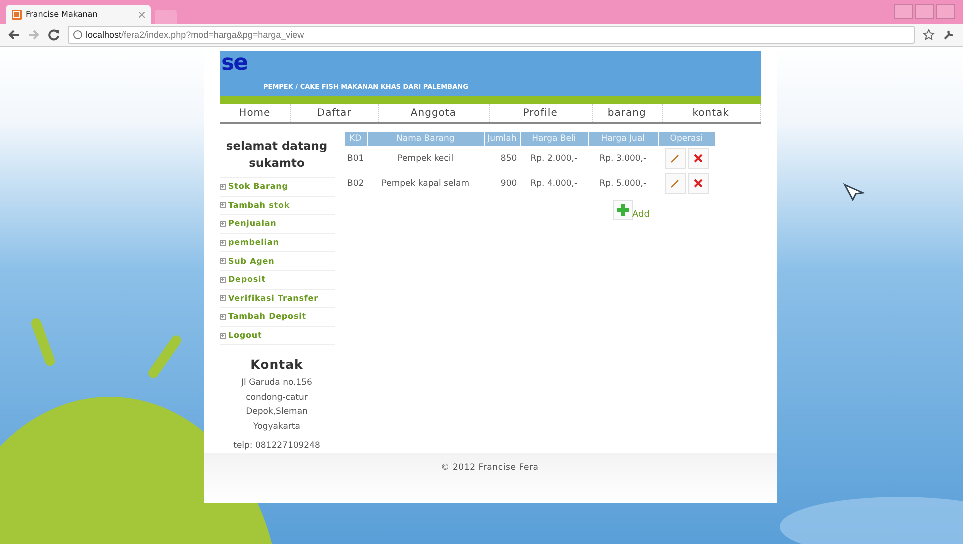 The width and height of the screenshot is (963, 544). I want to click on sidebar-menu-item: Stok Barang, so click(277, 187).